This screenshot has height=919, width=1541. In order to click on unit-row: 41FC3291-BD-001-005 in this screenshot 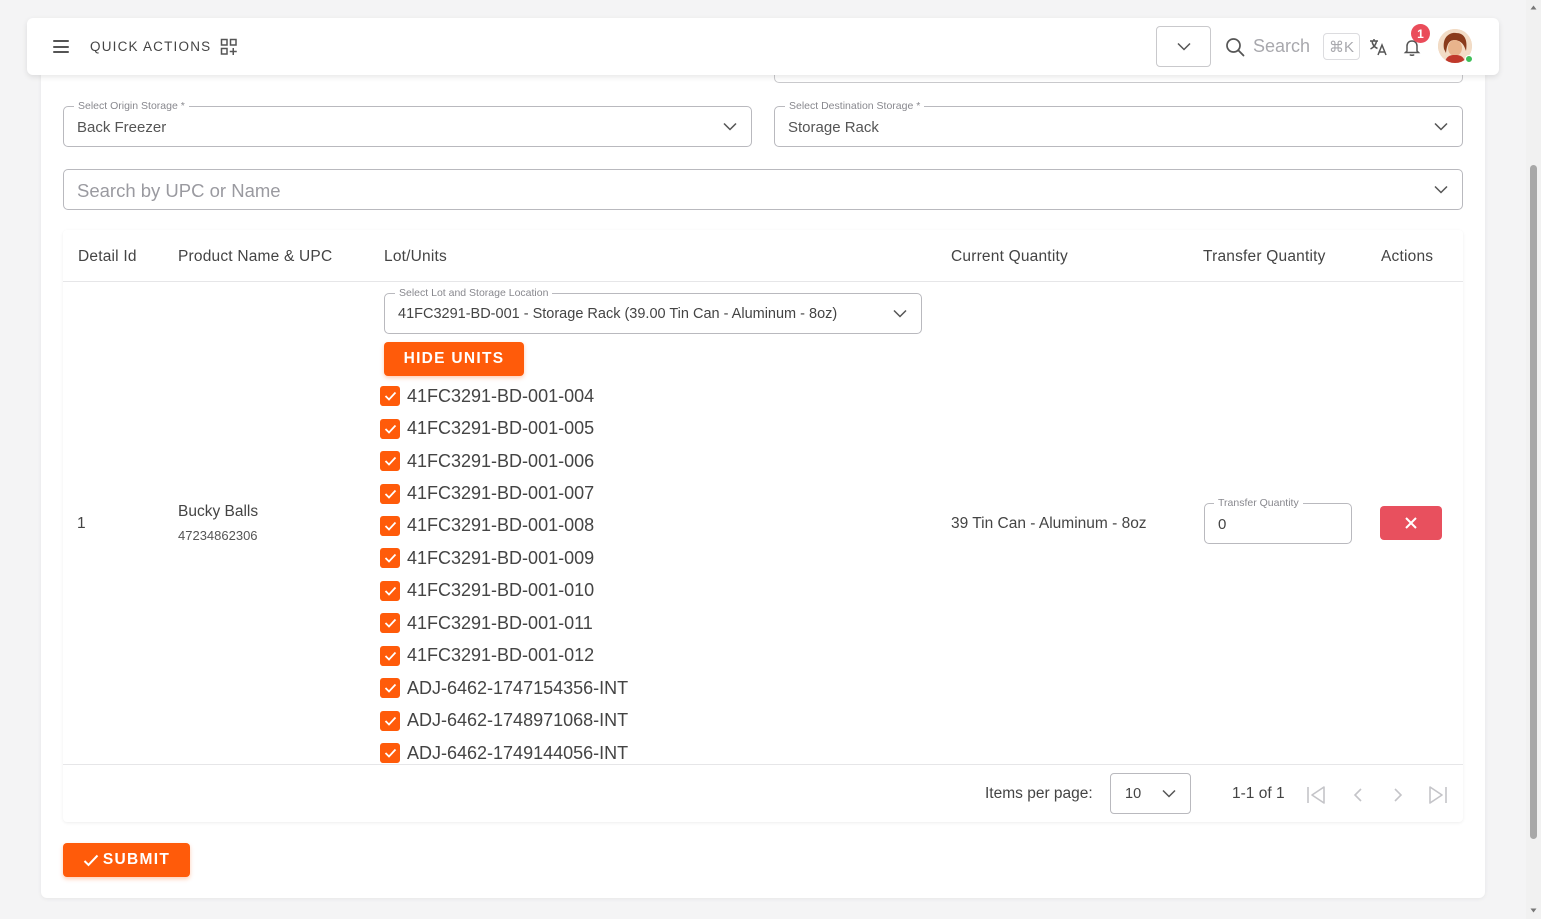, I will do `click(504, 428)`.